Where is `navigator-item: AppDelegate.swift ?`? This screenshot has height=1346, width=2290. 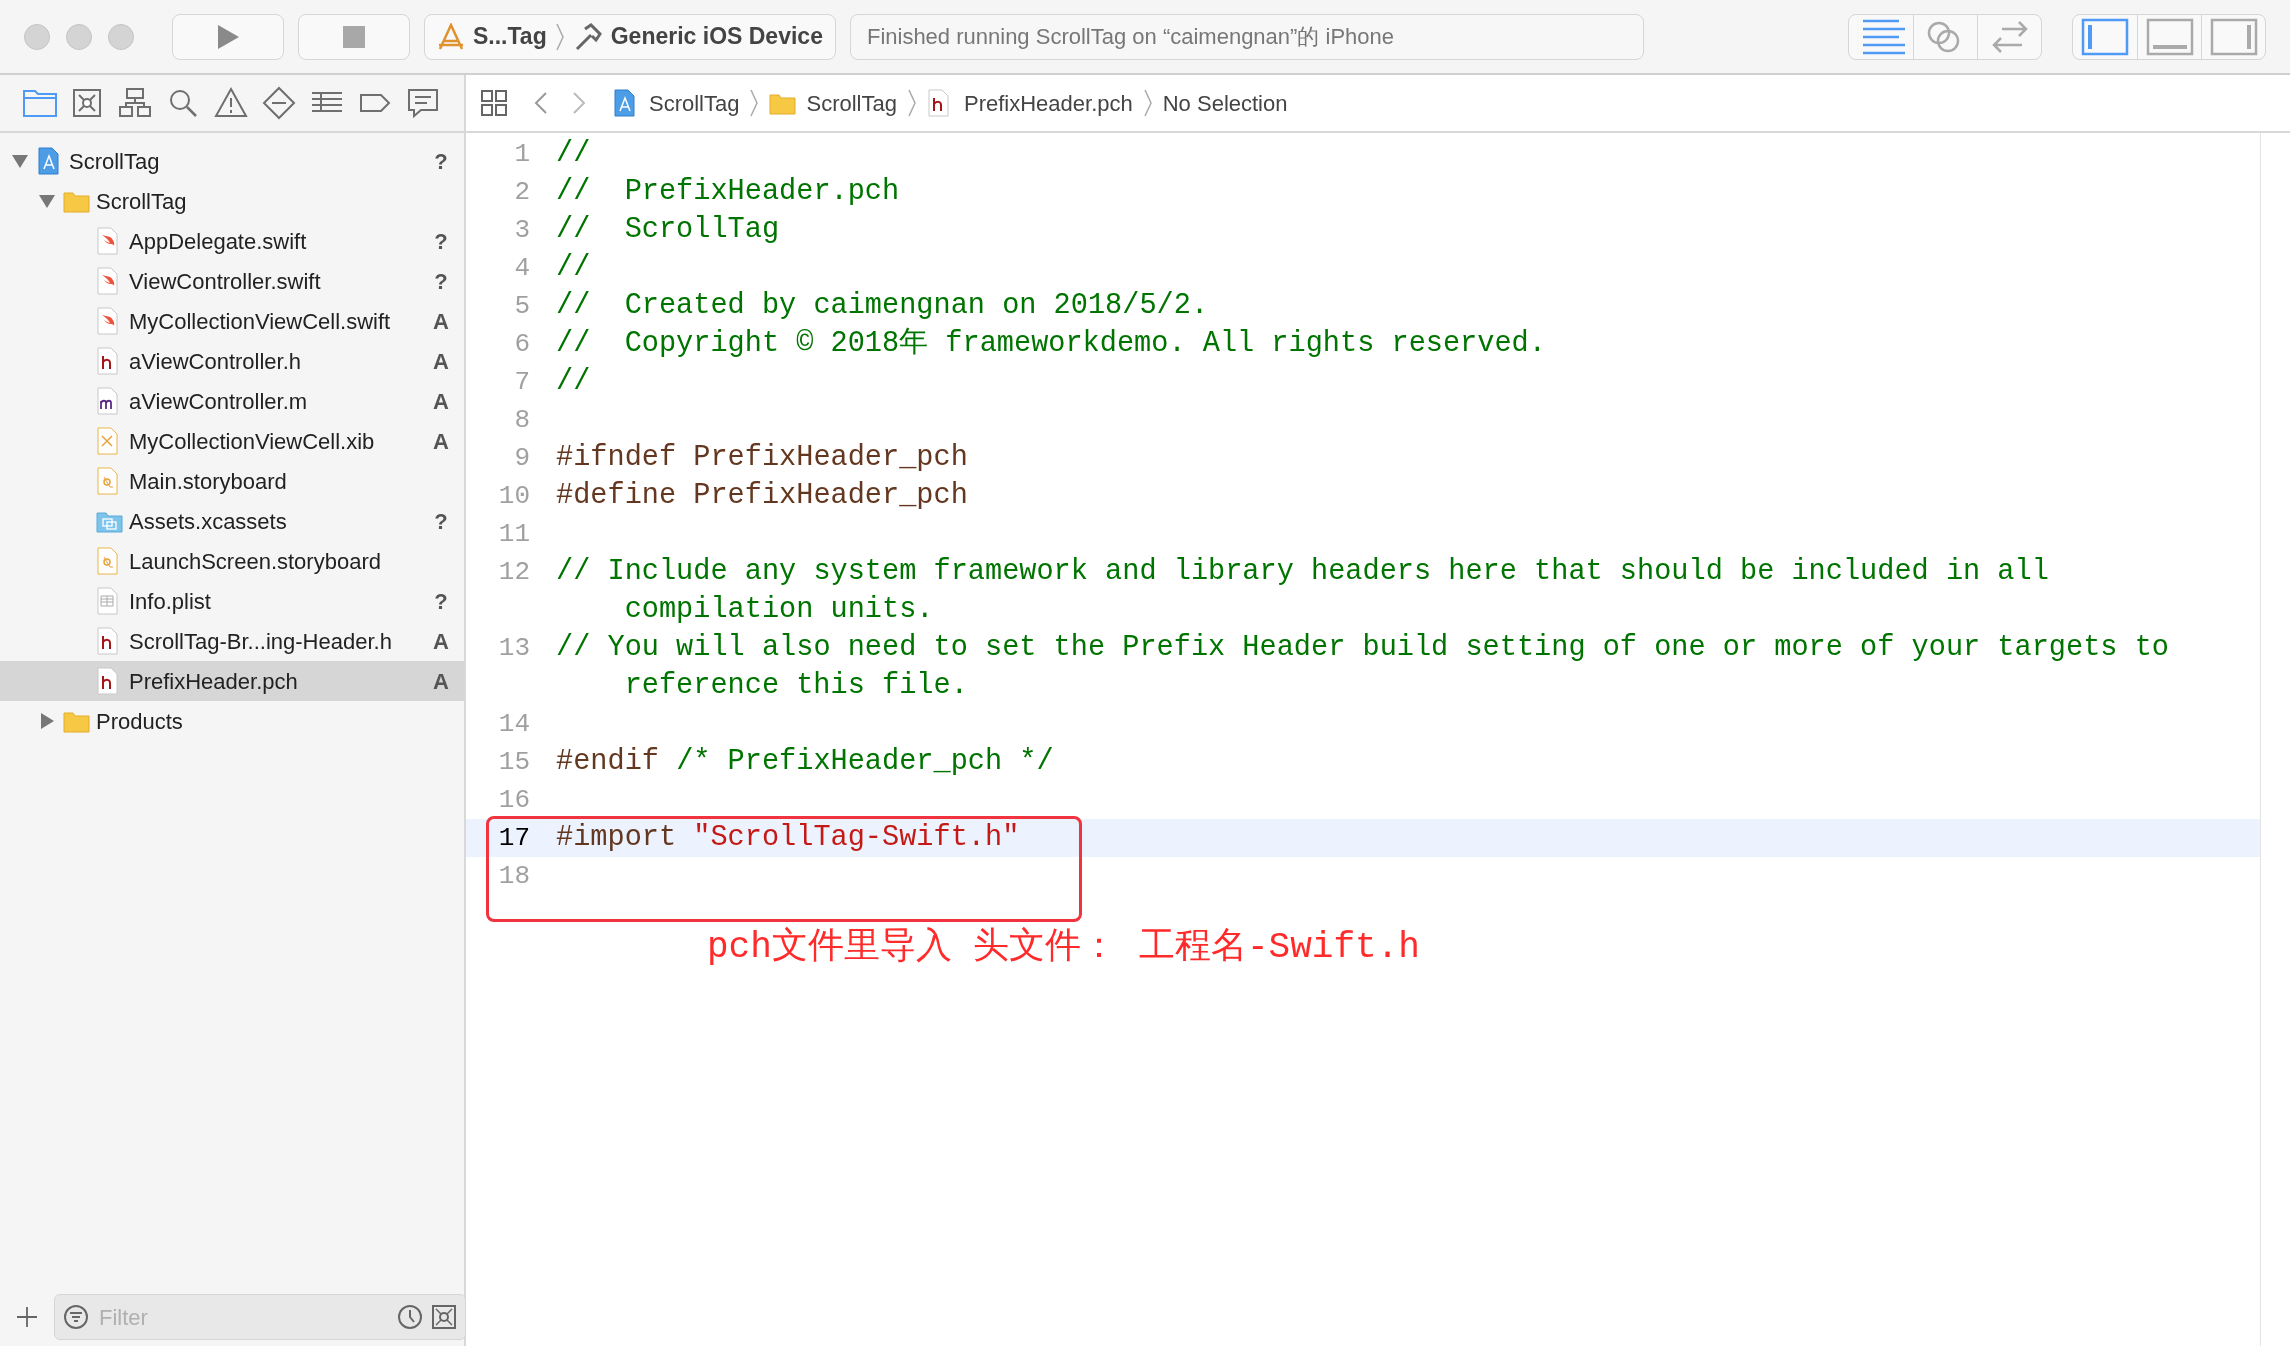
navigator-item: AppDelegate.swift ? is located at coordinates (232, 241).